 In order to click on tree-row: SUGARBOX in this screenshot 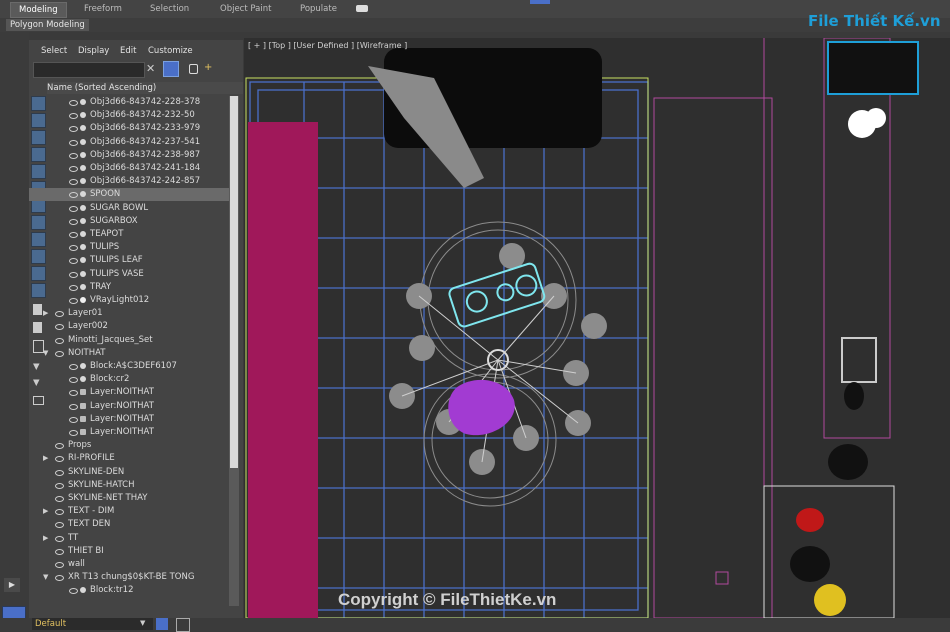, I will do `click(129, 221)`.